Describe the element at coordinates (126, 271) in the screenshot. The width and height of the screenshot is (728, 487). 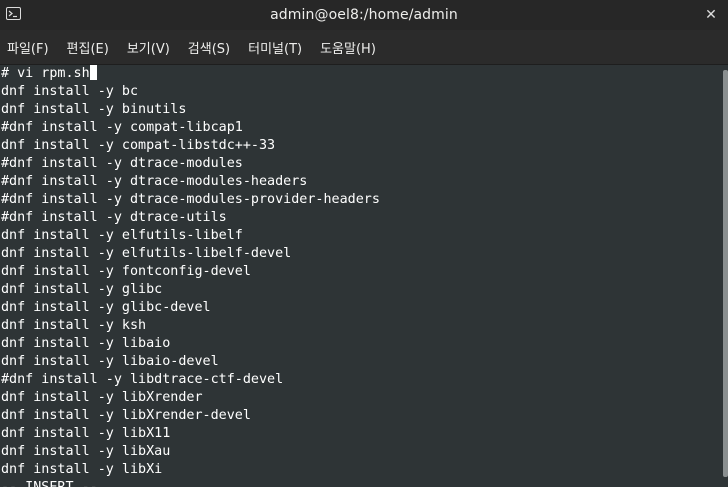
I see `terminal-line: dnf install -y fontconfig-devel` at that location.